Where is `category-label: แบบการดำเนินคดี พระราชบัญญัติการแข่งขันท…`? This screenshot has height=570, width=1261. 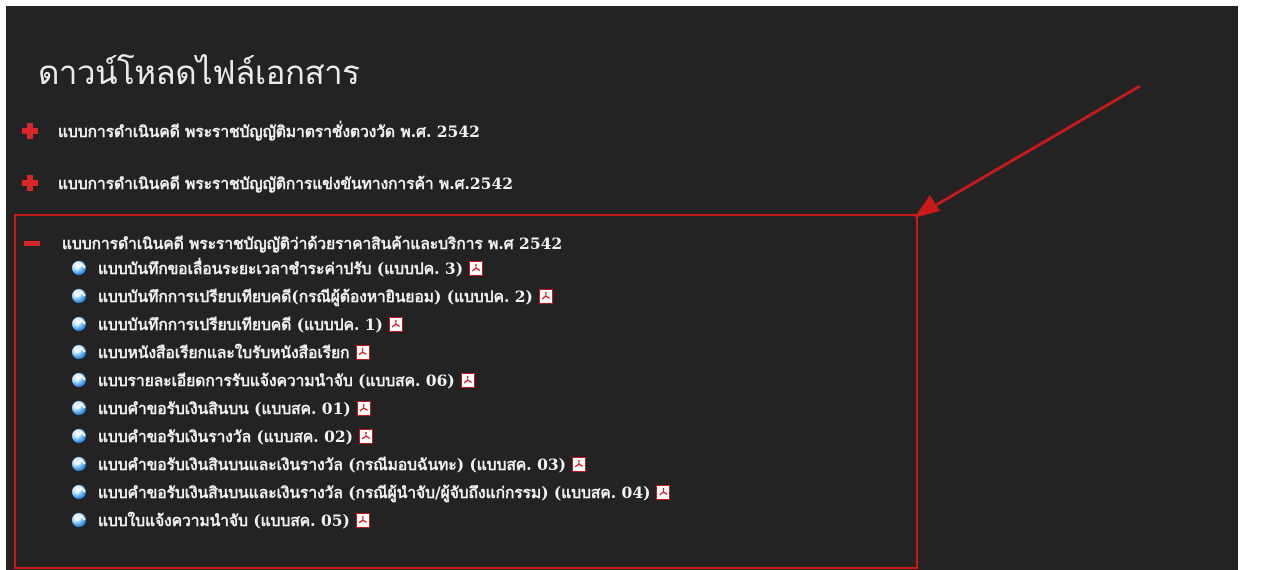
category-label: แบบการดำเนินคดี พระราชบัญญัติการแข่งขันท… is located at coordinates (286, 183).